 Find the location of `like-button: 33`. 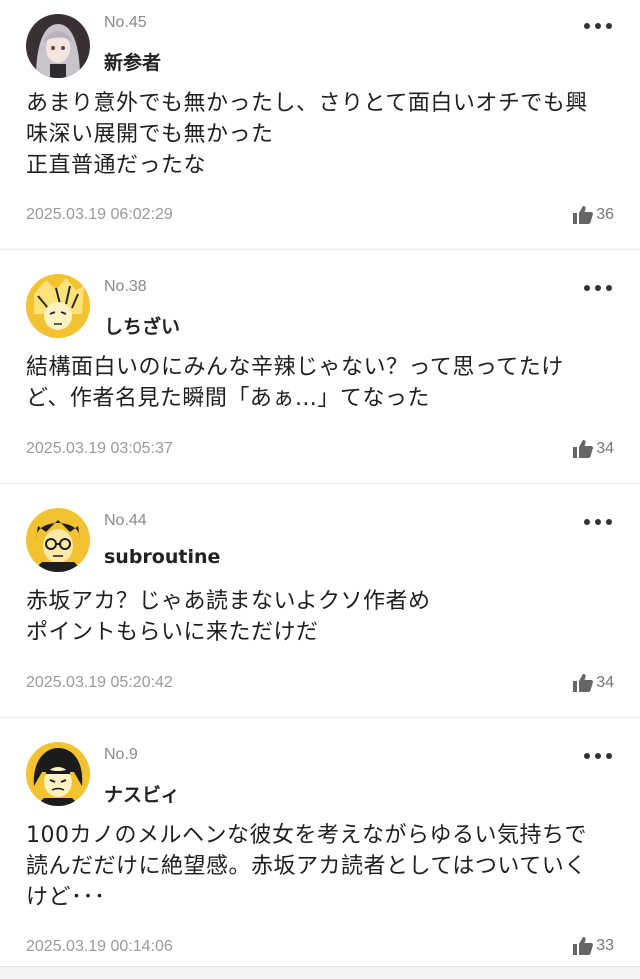

like-button: 33 is located at coordinates (593, 946).